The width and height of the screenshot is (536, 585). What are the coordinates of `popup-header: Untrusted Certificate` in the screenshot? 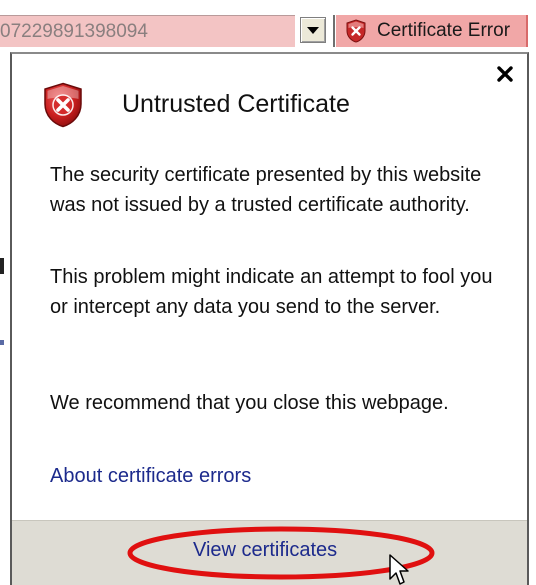 It's located at (267, 105).